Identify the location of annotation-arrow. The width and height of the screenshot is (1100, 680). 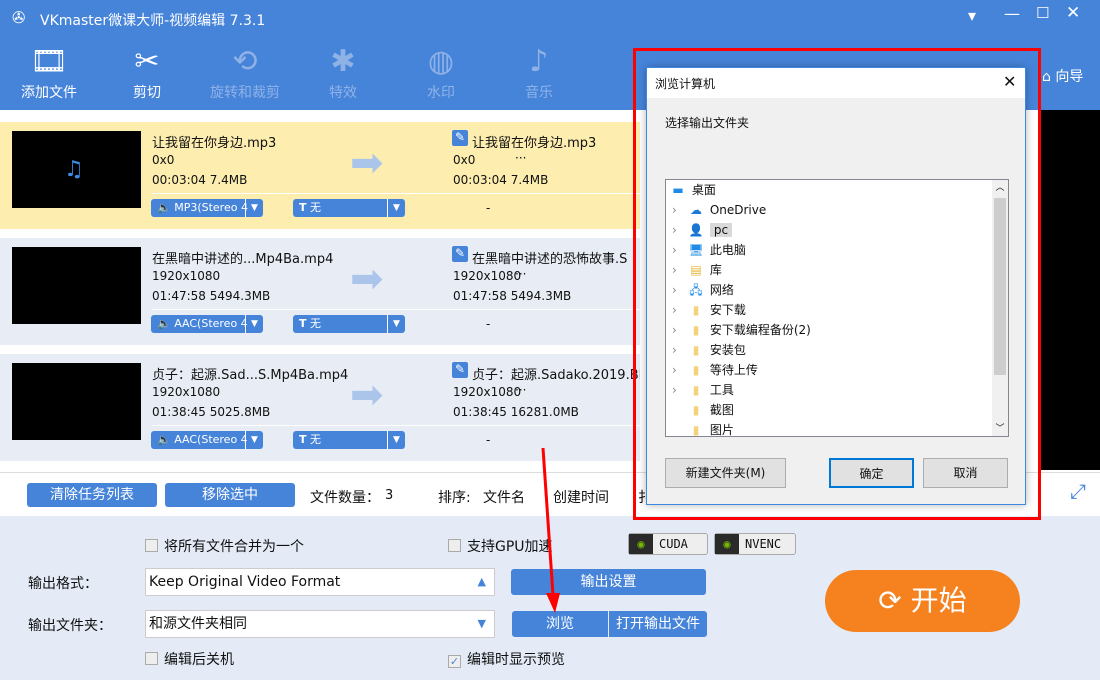
(550, 530).